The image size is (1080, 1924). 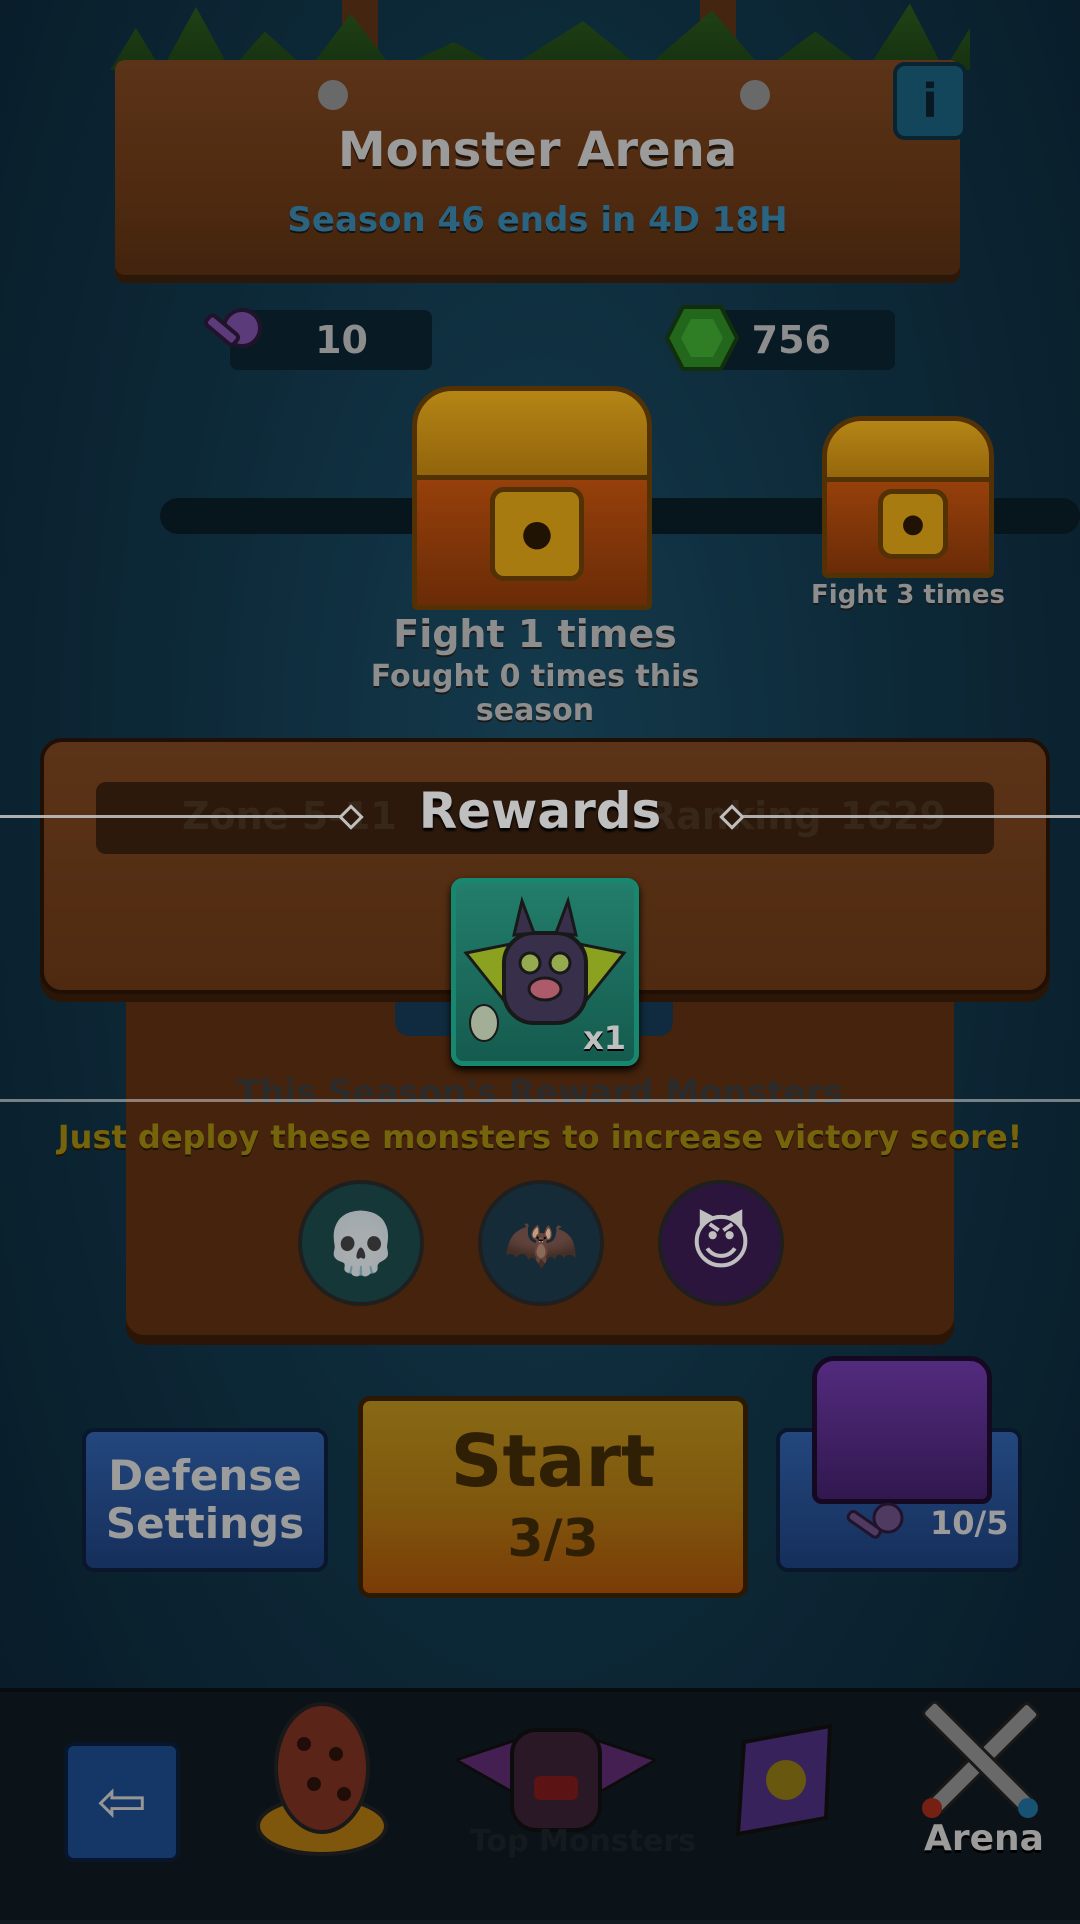 I want to click on monster-icon, so click(x=556, y=1770).